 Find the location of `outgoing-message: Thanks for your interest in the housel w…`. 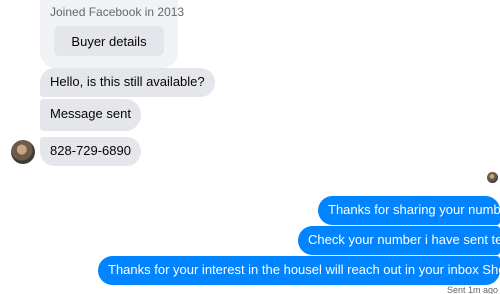

outgoing-message: Thanks for your interest in the housel w… is located at coordinates (299, 270).